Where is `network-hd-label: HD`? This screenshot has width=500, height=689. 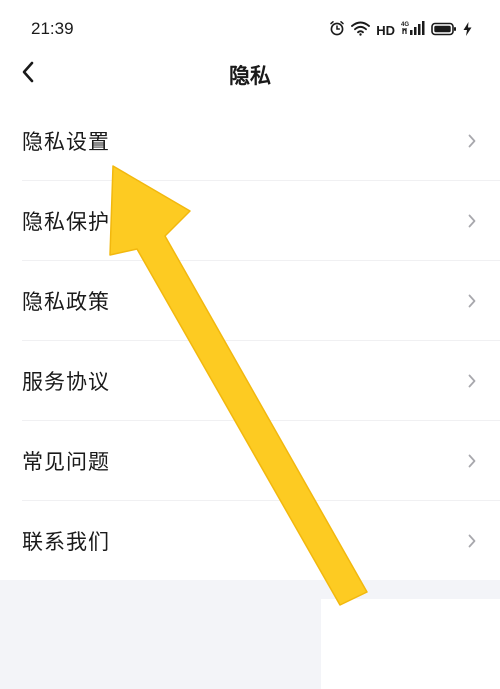 network-hd-label: HD is located at coordinates (385, 30).